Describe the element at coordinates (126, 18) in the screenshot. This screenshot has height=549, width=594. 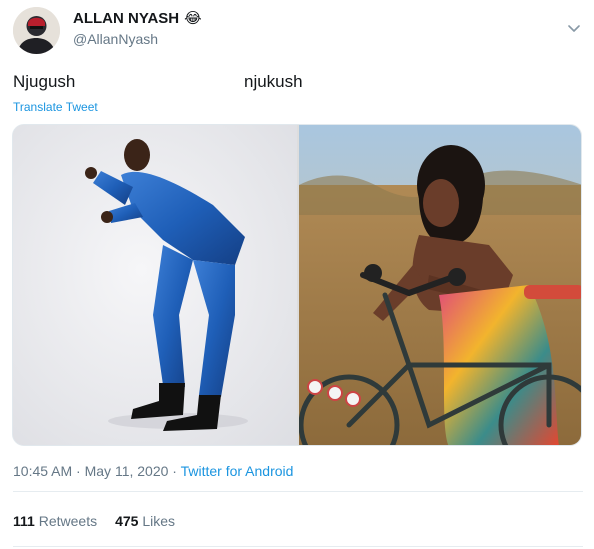
I see `display-name: ALLAN NYASH` at that location.